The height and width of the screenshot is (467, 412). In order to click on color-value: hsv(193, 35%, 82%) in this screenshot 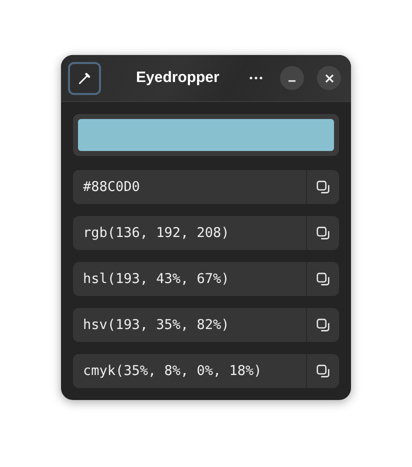, I will do `click(156, 325)`.